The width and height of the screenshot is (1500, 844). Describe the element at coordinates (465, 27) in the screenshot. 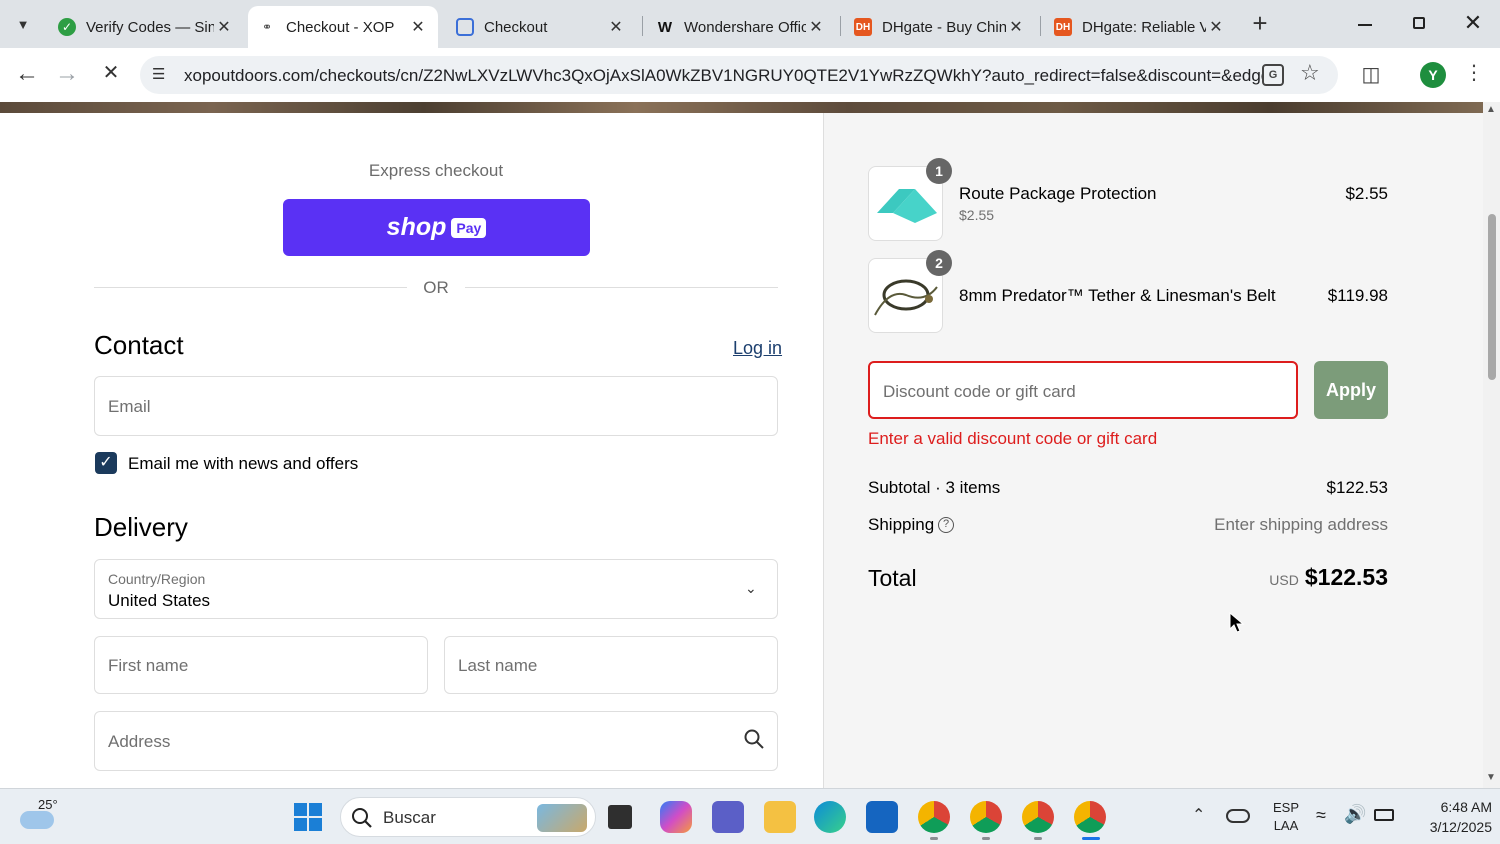

I see `shield-icon` at that location.